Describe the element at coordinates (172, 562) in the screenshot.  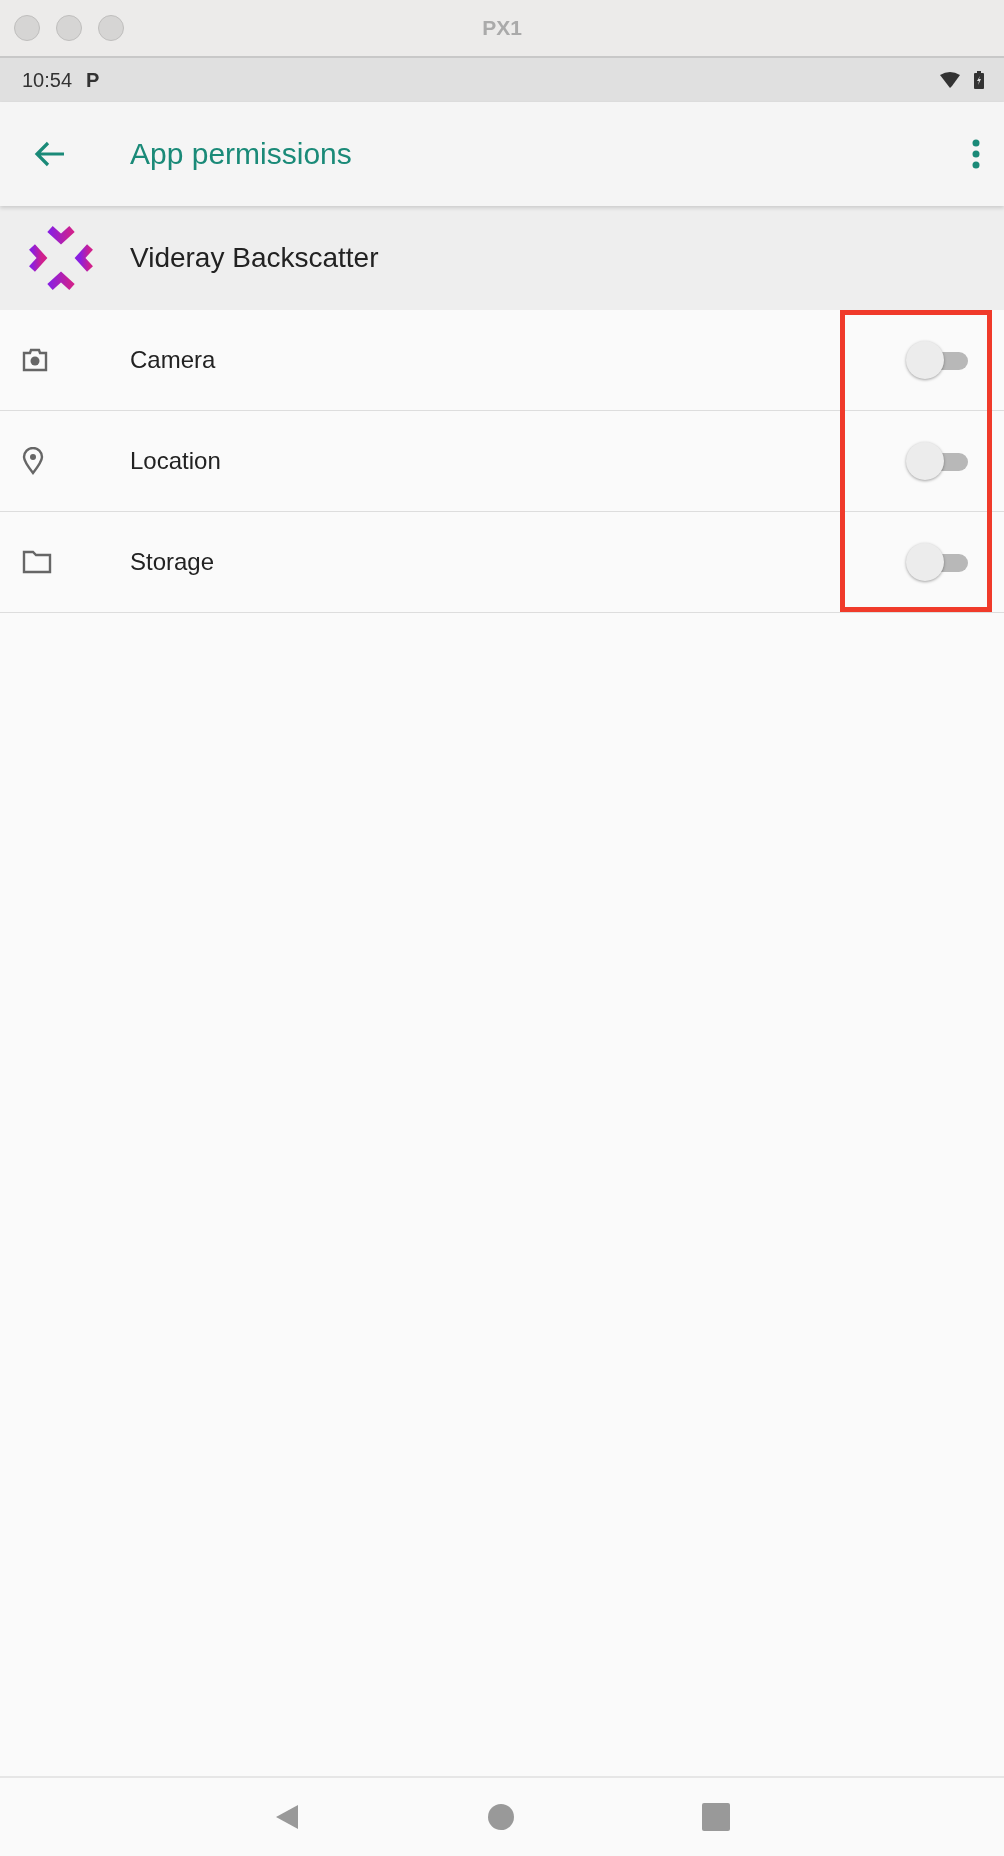
I see `permission-label: Storage` at that location.